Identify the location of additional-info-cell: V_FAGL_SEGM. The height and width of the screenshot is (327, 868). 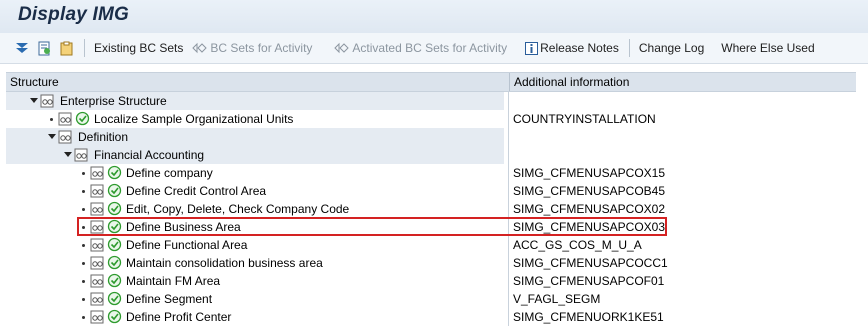
(682, 299).